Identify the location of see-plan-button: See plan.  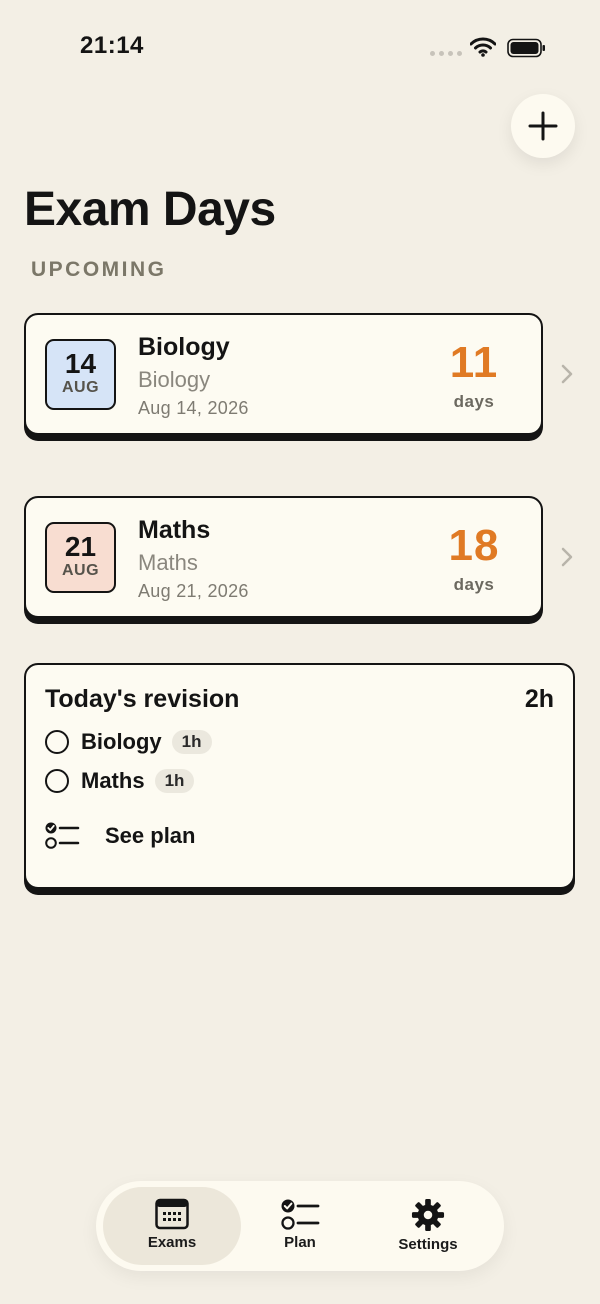
(120, 836).